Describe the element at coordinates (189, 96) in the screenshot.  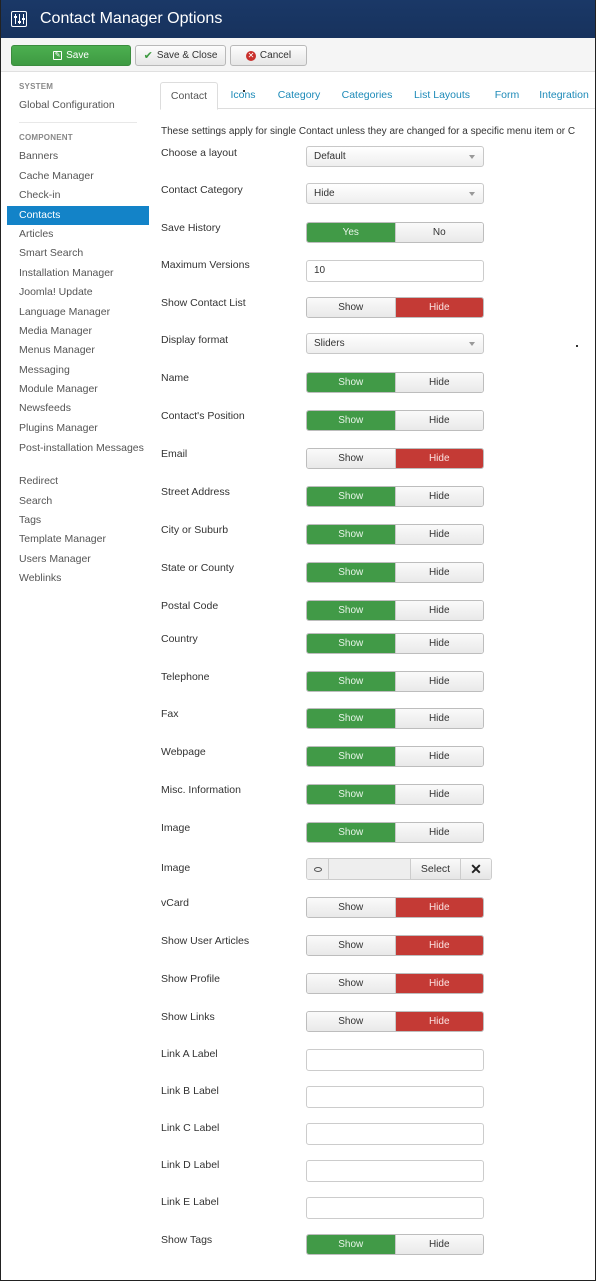
I see `tab-contact: Contact` at that location.